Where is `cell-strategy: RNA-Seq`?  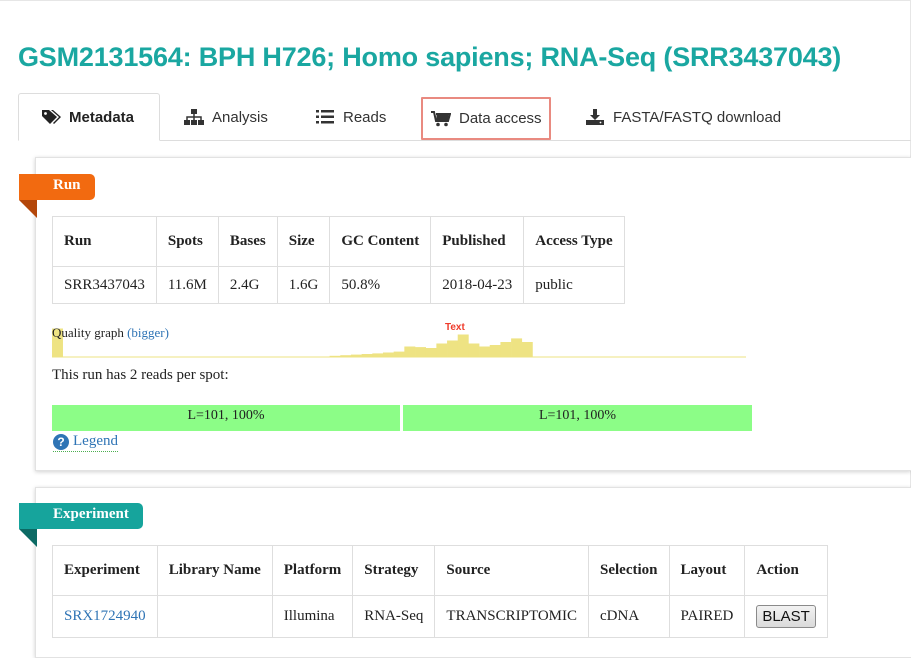
cell-strategy: RNA-Seq is located at coordinates (394, 616).